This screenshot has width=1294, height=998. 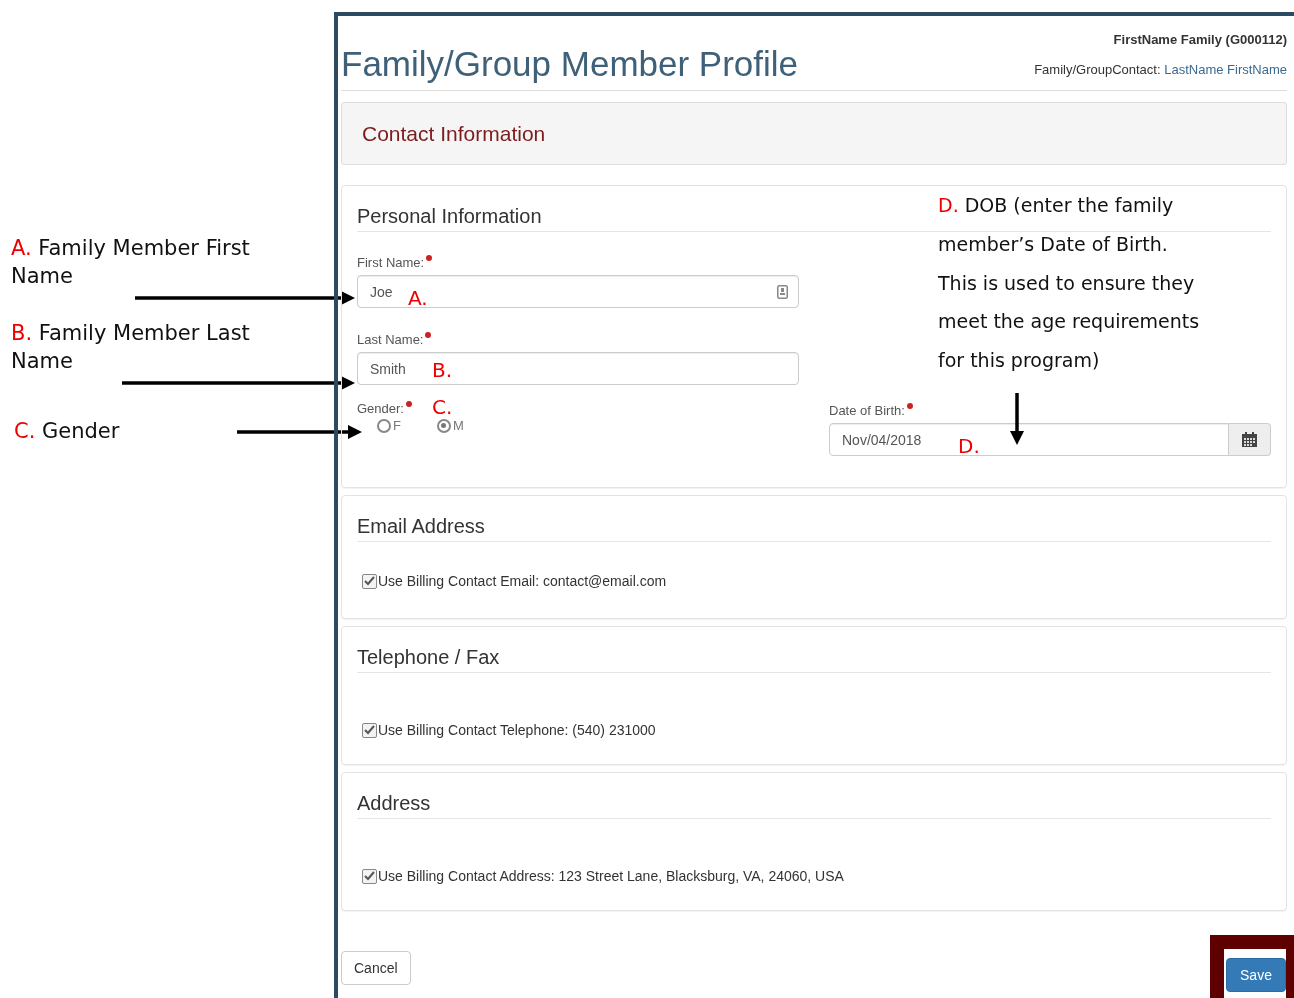 What do you see at coordinates (442, 407) in the screenshot?
I see `callout-letter: C.` at bounding box center [442, 407].